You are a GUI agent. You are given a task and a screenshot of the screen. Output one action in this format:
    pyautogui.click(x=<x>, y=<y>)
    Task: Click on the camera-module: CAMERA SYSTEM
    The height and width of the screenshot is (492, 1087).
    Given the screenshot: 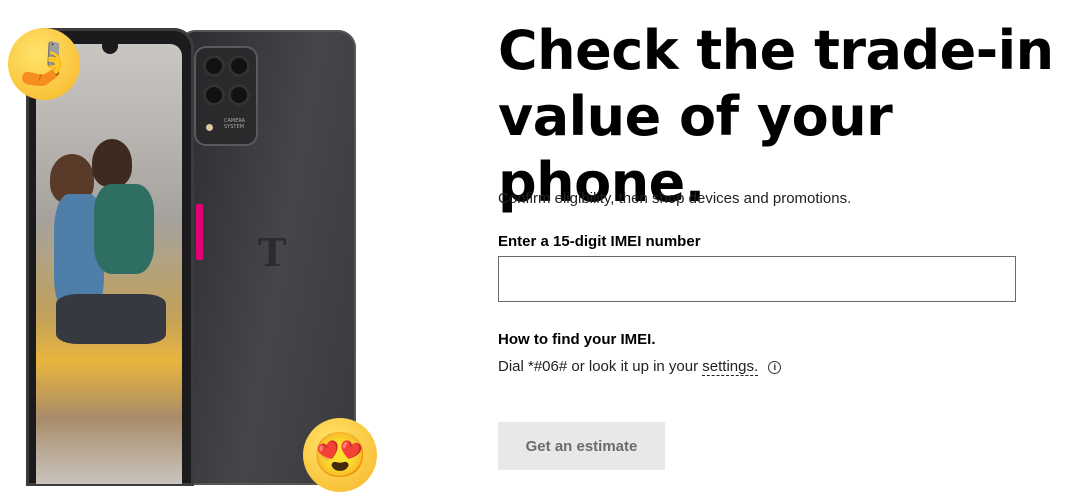 What is the action you would take?
    pyautogui.click(x=226, y=96)
    